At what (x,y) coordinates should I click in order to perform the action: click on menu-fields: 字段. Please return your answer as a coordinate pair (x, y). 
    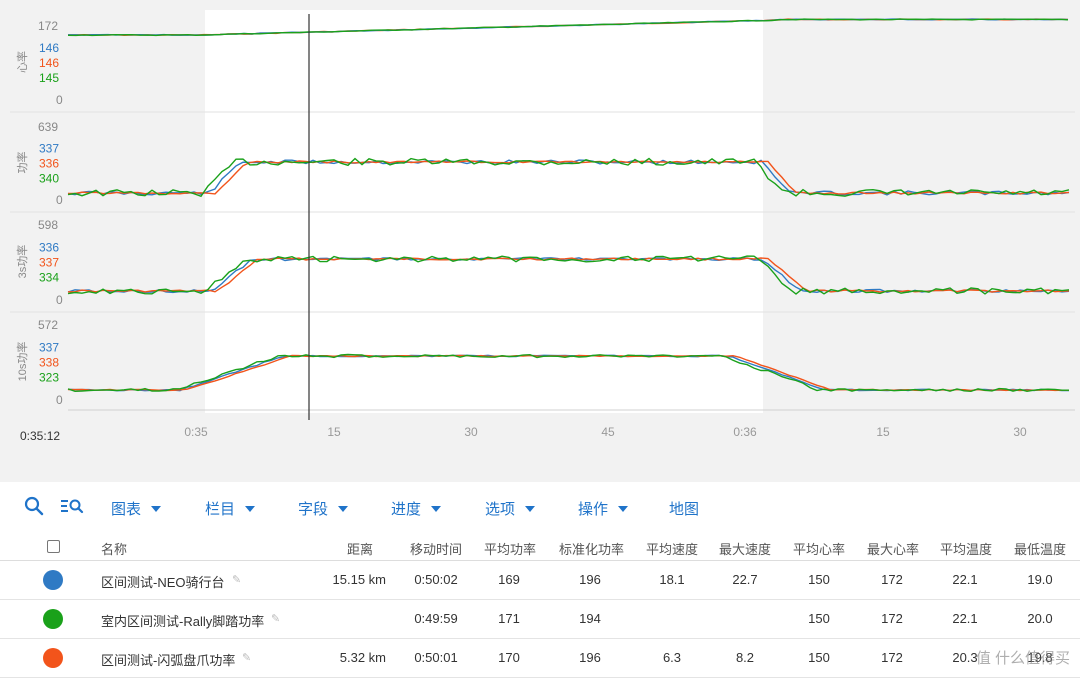
    Looking at the image, I should click on (323, 508).